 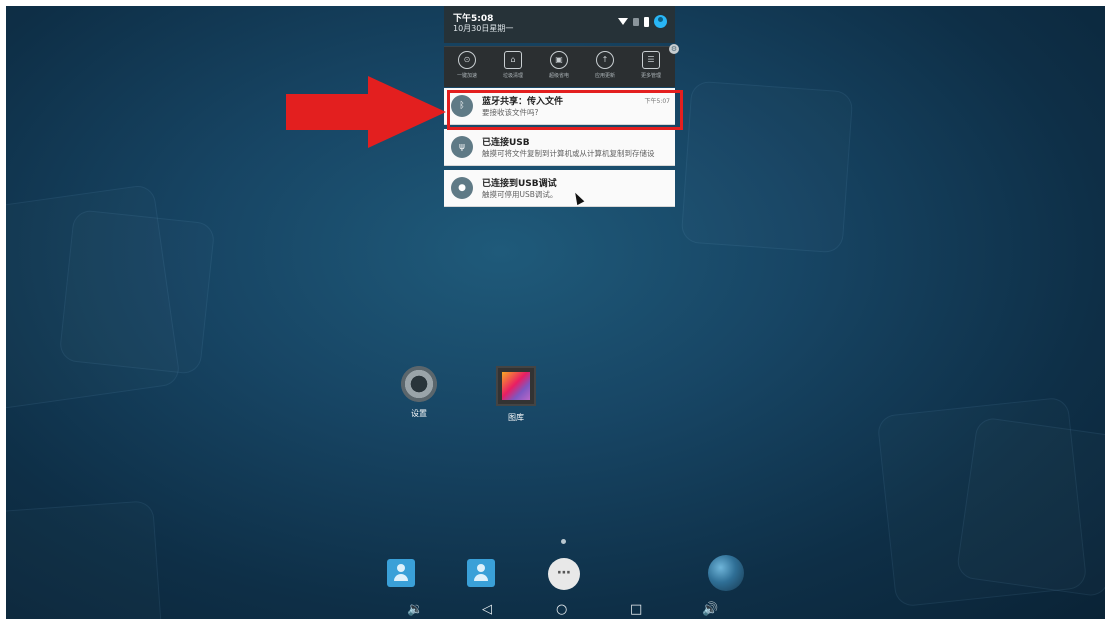 What do you see at coordinates (559, 60) in the screenshot?
I see `battery-saver-icon: ▣` at bounding box center [559, 60].